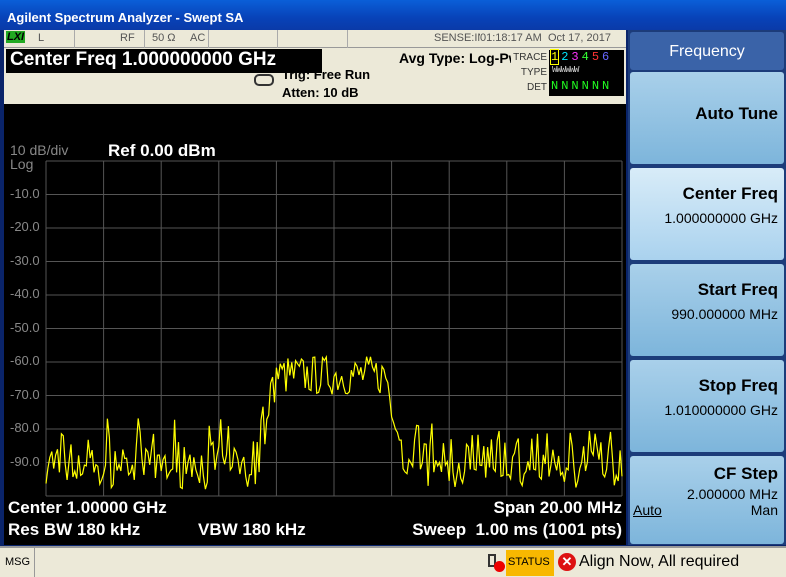  Describe the element at coordinates (585, 57) in the screenshot. I see `trace-4: 4` at that location.